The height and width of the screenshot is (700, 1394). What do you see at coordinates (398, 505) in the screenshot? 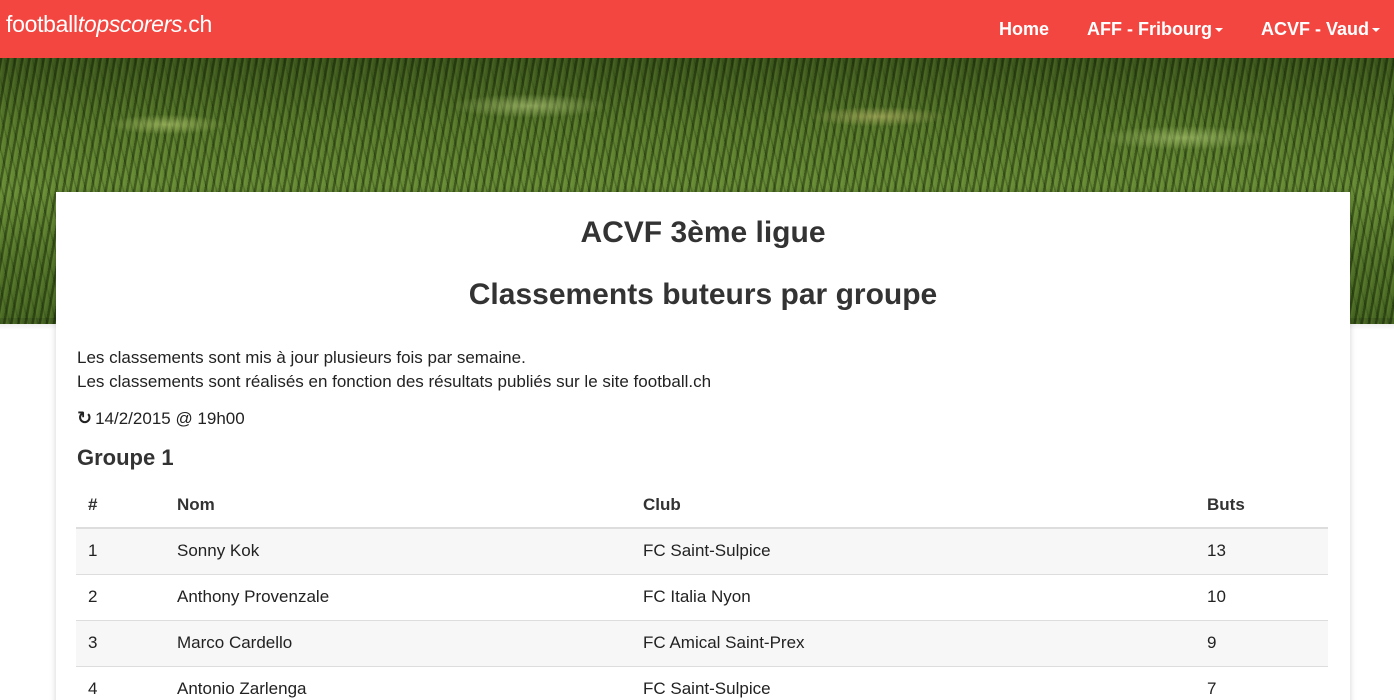
I see `header-name: Nom` at bounding box center [398, 505].